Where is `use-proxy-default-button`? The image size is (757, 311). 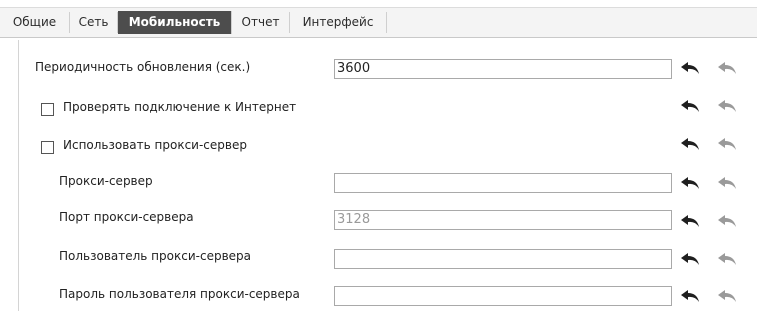
use-proxy-default-button is located at coordinates (727, 144).